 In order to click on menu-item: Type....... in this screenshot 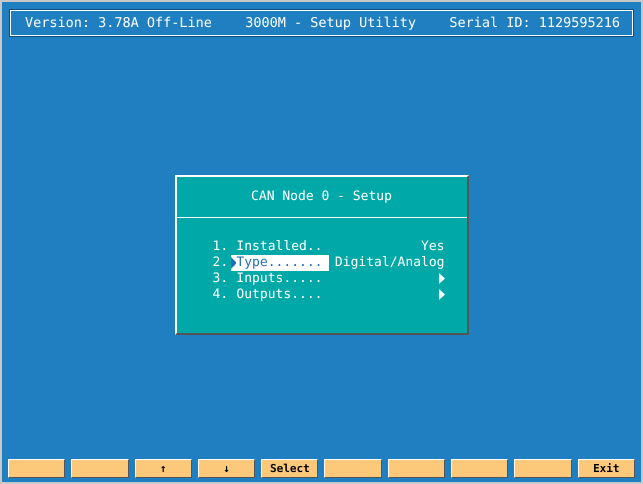, I will do `click(279, 262)`.